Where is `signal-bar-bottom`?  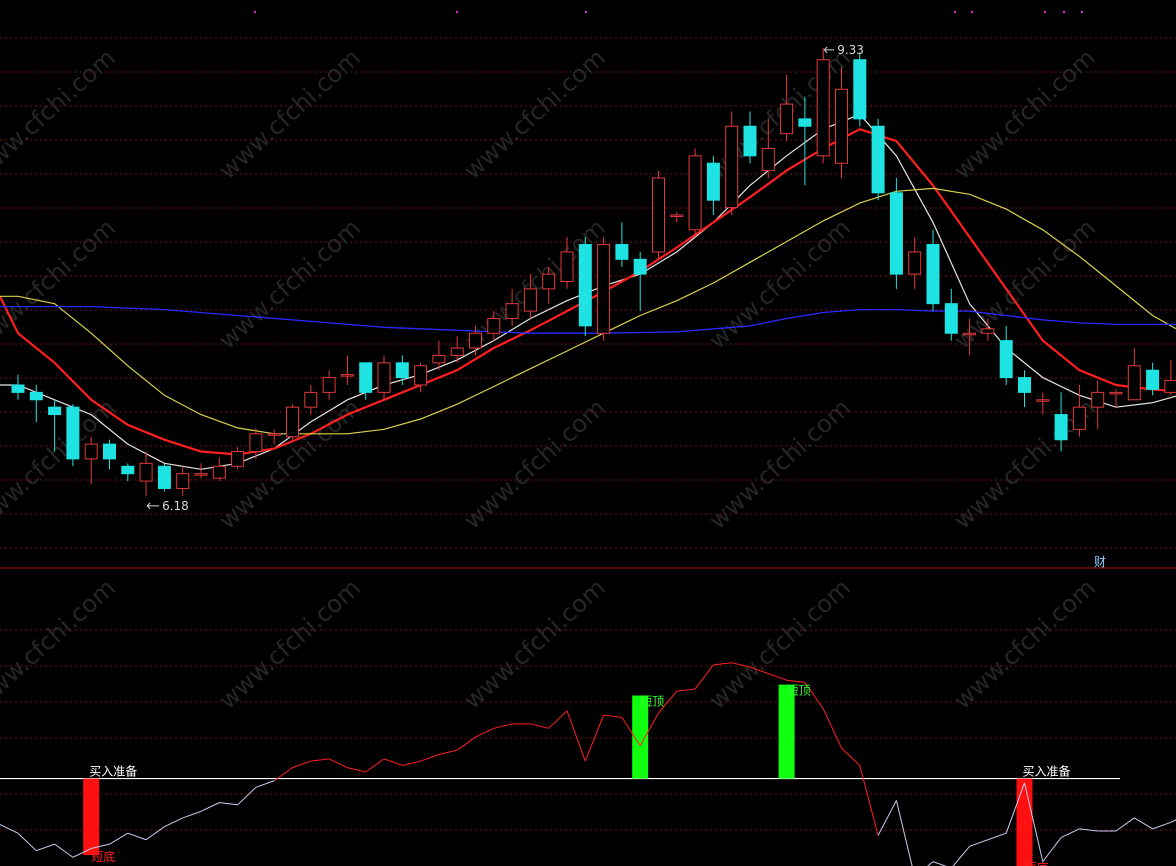
signal-bar-bottom is located at coordinates (1024, 822).